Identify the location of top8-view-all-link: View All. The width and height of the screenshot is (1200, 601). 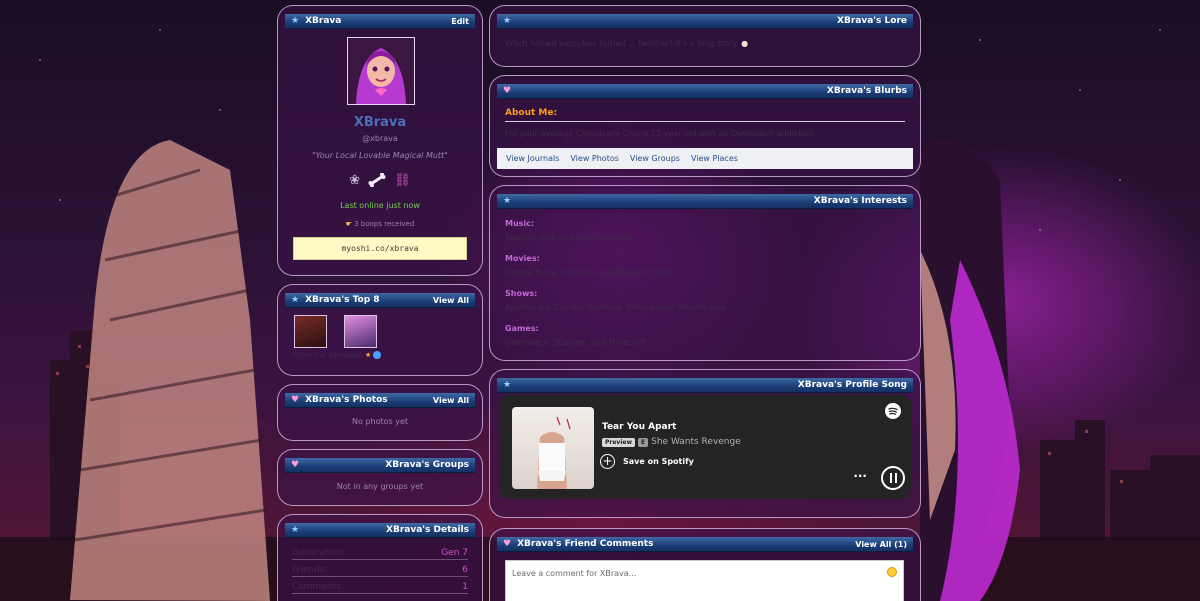
(451, 300).